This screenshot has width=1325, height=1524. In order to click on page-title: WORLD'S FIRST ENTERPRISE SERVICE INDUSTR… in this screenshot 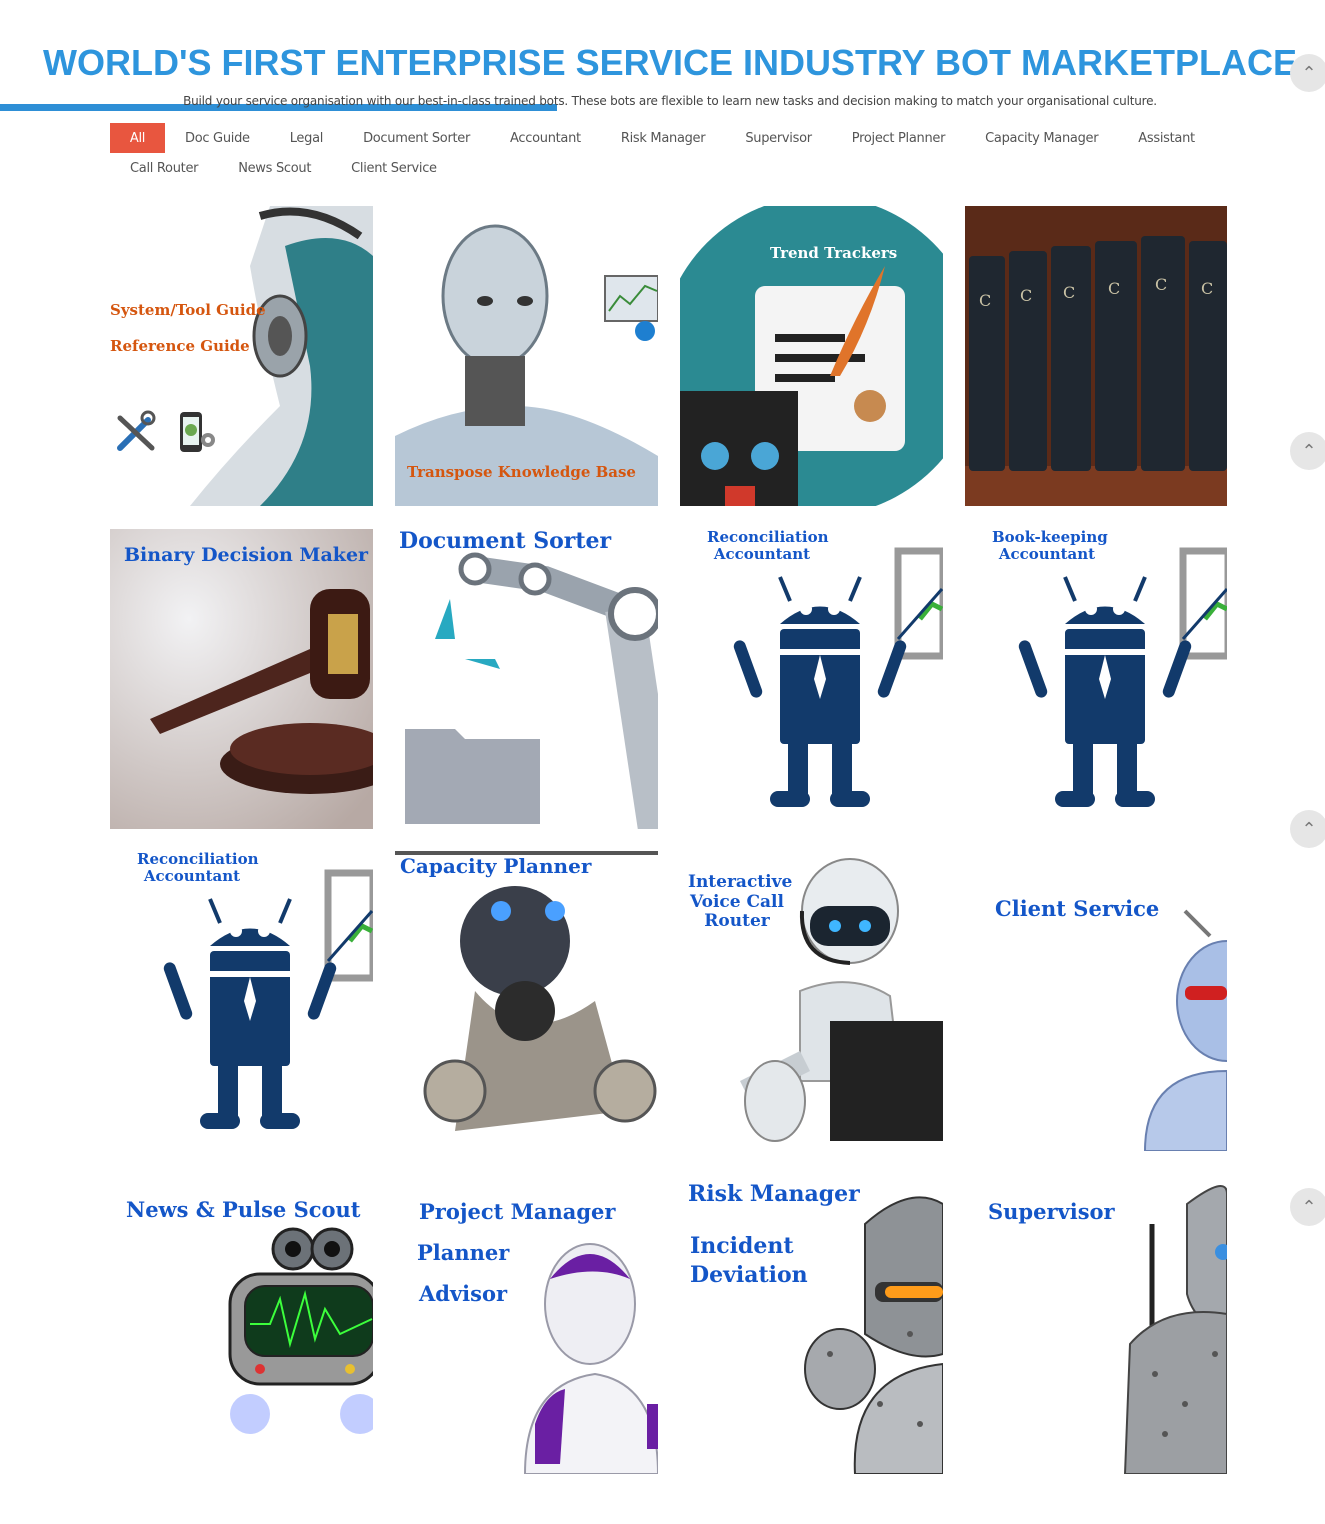, I will do `click(670, 62)`.